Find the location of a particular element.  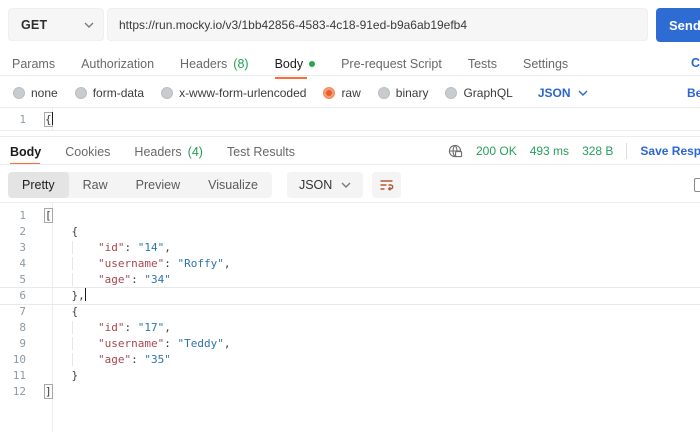

line-number: 4 is located at coordinates (22, 263).